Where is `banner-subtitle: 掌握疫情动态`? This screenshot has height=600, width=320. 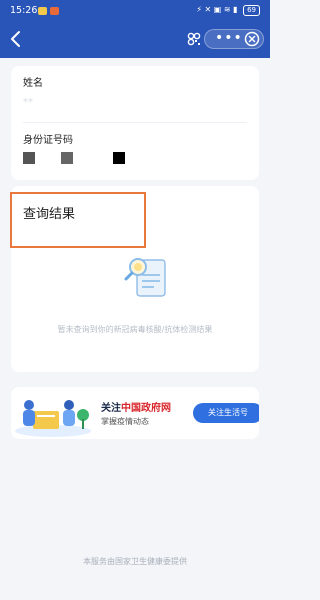 banner-subtitle: 掌握疫情动态 is located at coordinates (125, 421).